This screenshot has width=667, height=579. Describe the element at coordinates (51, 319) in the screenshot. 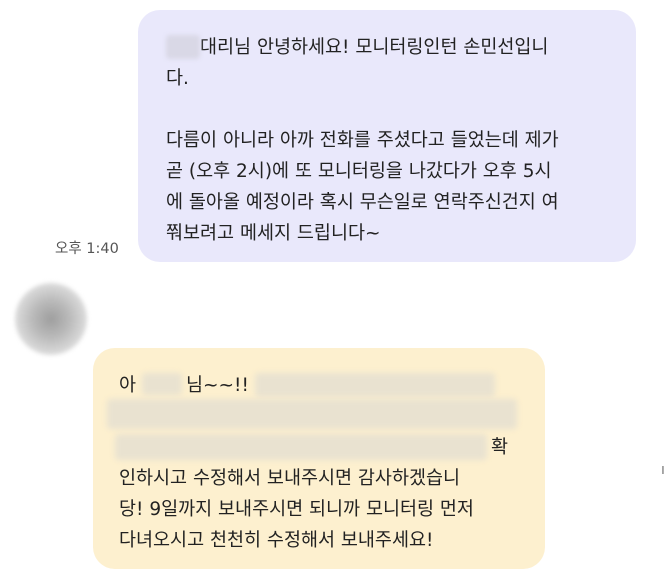

I see `avatar` at that location.